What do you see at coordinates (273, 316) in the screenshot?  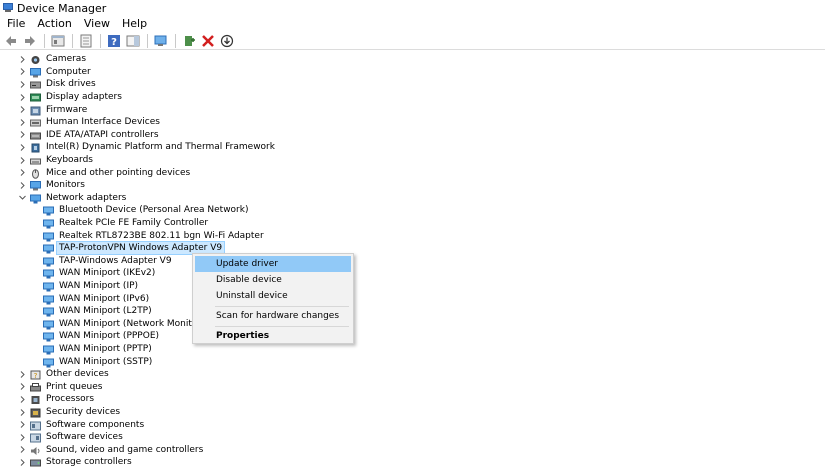 I see `context-menu-scan-for-hardware-changes: Scan for hardware changes` at bounding box center [273, 316].